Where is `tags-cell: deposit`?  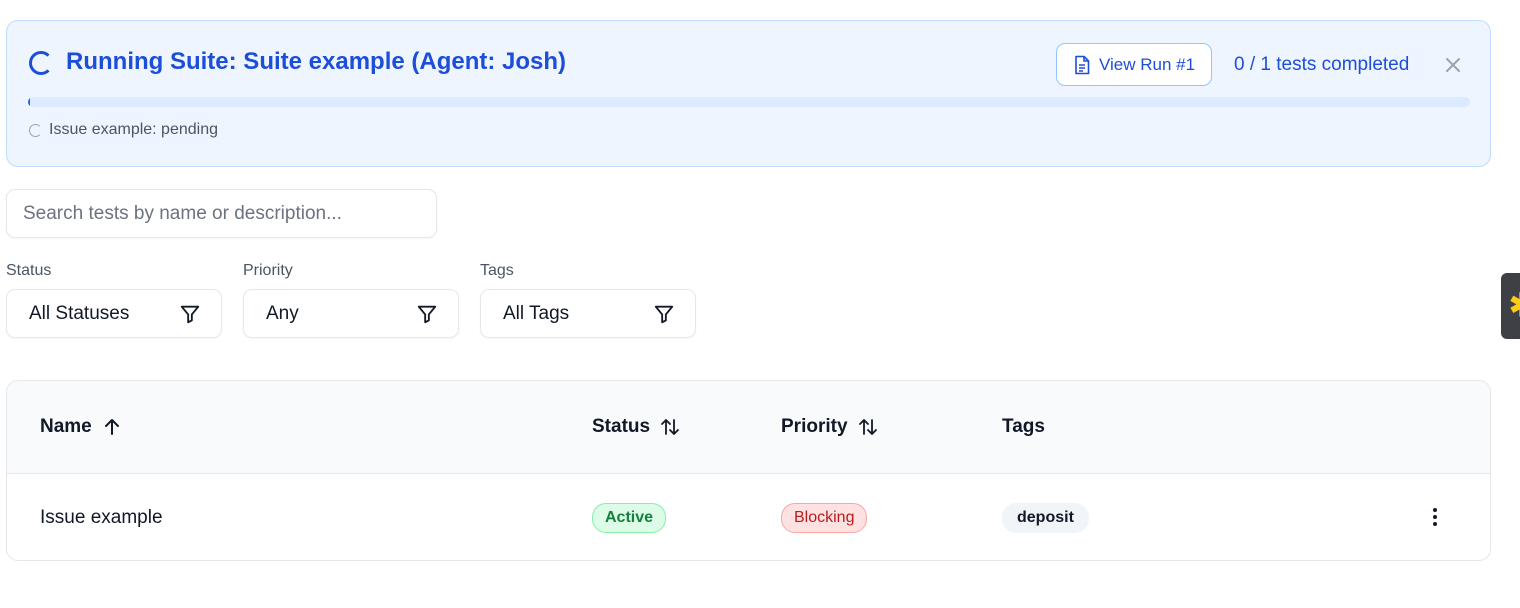 tags-cell: deposit is located at coordinates (1045, 517).